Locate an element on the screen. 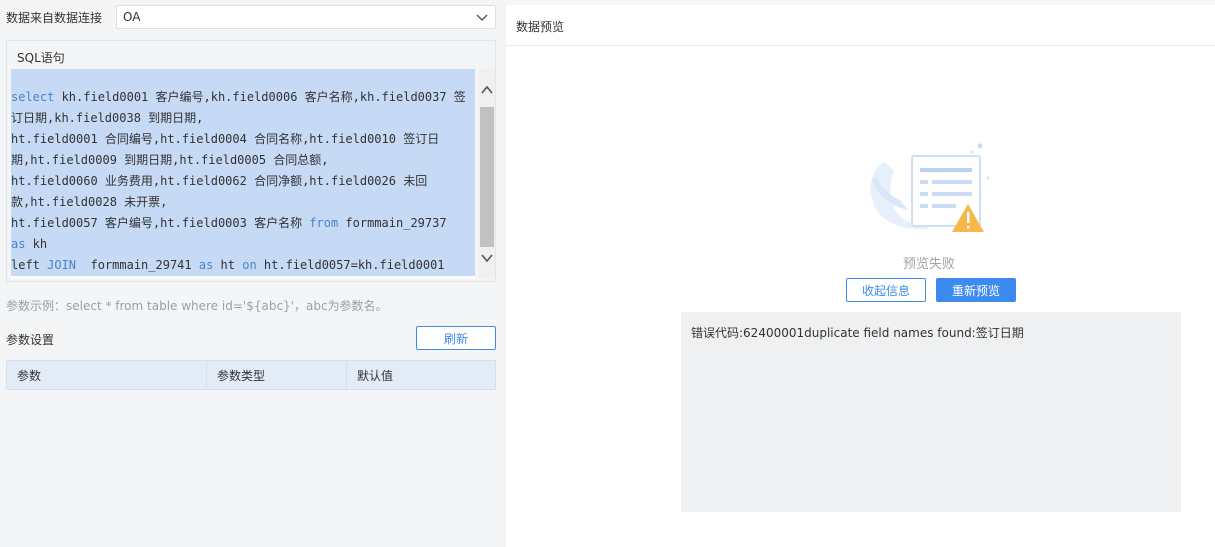 The image size is (1215, 547). chevron-down-icon is located at coordinates (482, 17).